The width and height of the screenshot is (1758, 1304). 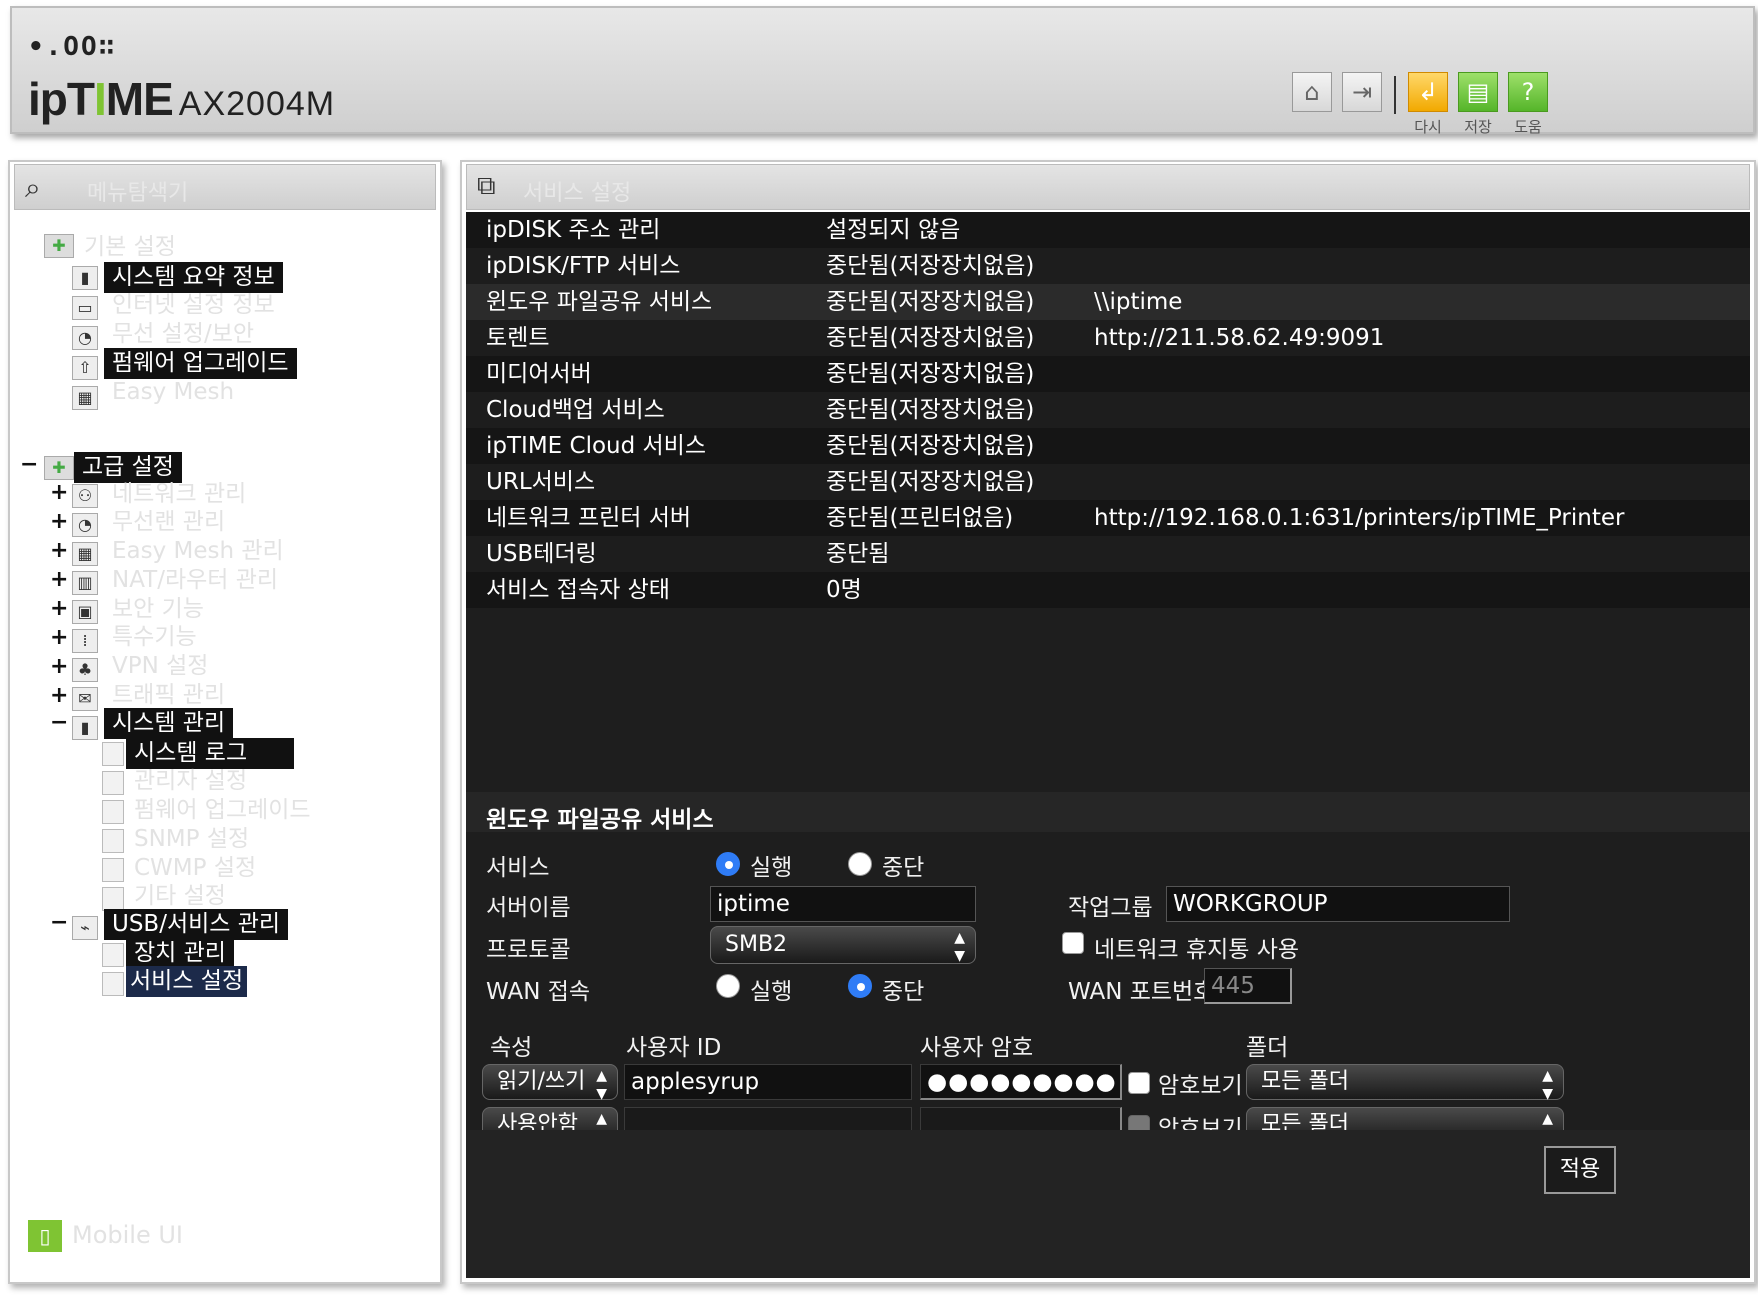 What do you see at coordinates (160, 666) in the screenshot?
I see `menu-vpn: VPN 설정` at bounding box center [160, 666].